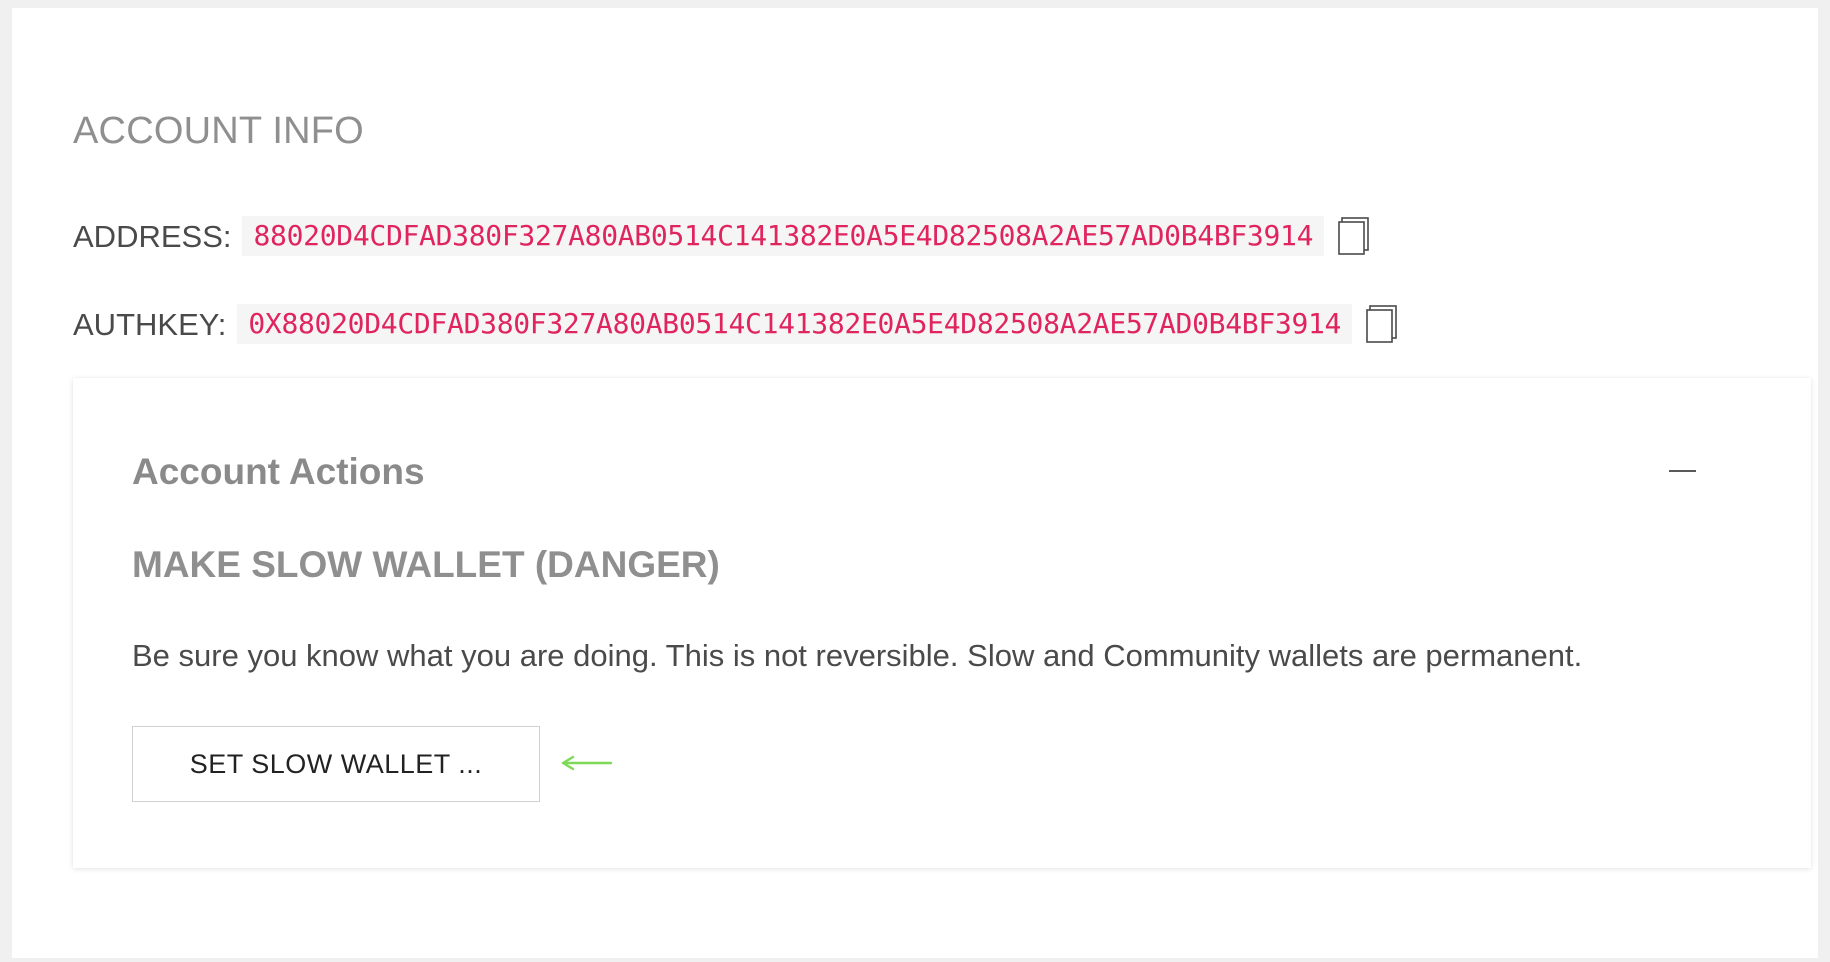  What do you see at coordinates (587, 763) in the screenshot?
I see `arrow-left-icon` at bounding box center [587, 763].